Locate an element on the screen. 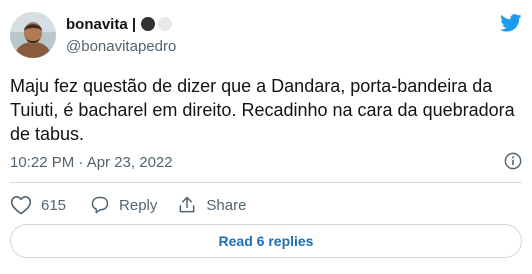 The width and height of the screenshot is (532, 274). share-button: Share is located at coordinates (211, 205).